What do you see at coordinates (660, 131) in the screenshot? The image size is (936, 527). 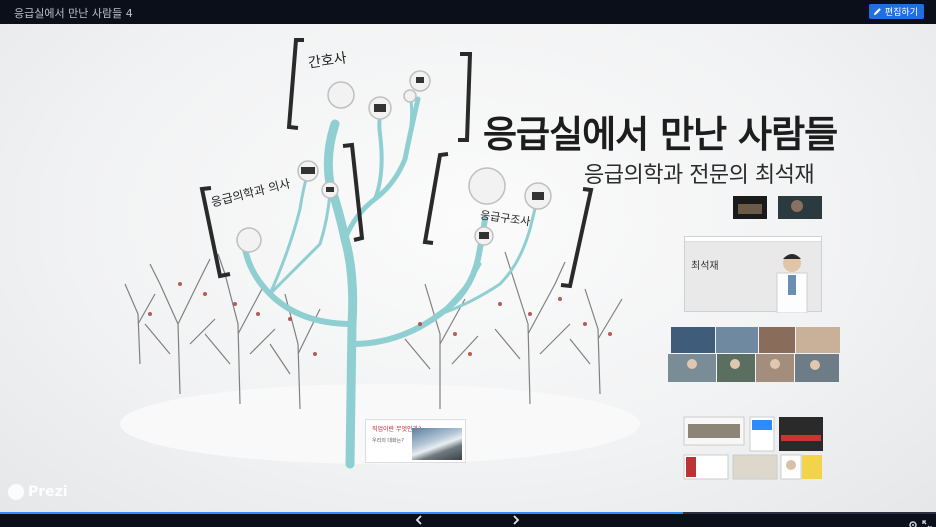 I see `slide-title: 응급실에서 만난 사람들` at bounding box center [660, 131].